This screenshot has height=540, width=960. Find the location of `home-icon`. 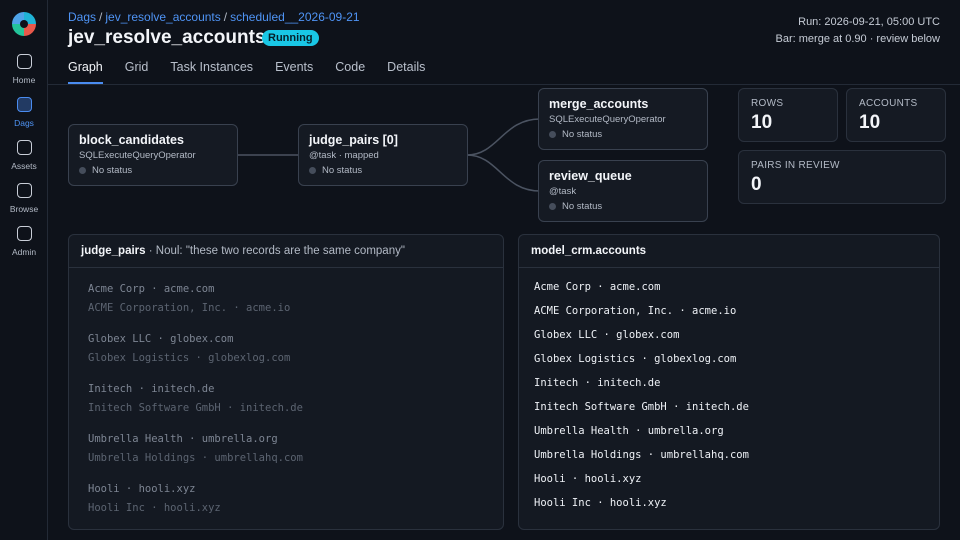

home-icon is located at coordinates (24, 61).